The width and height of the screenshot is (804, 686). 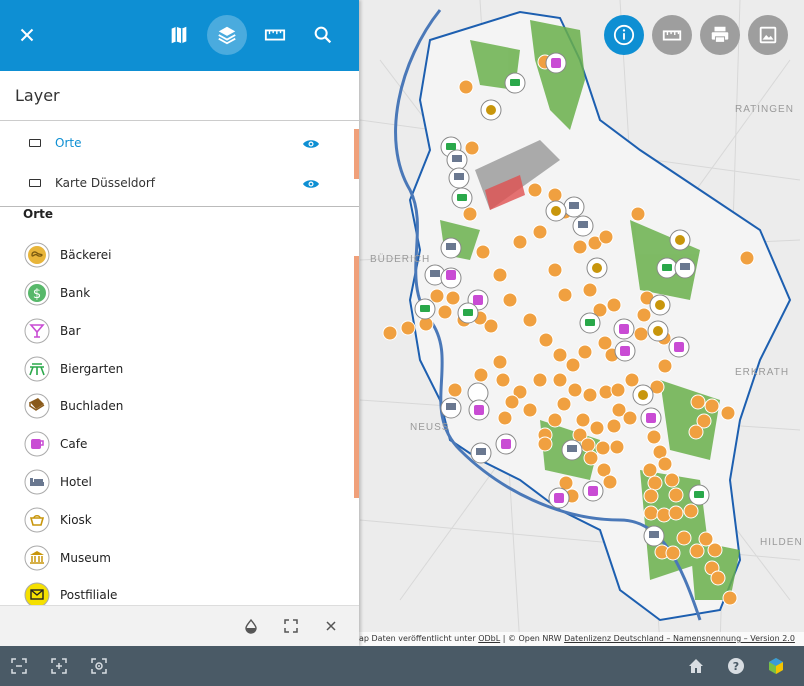 What do you see at coordinates (68, 143) in the screenshot?
I see `layer-label: Orte` at bounding box center [68, 143].